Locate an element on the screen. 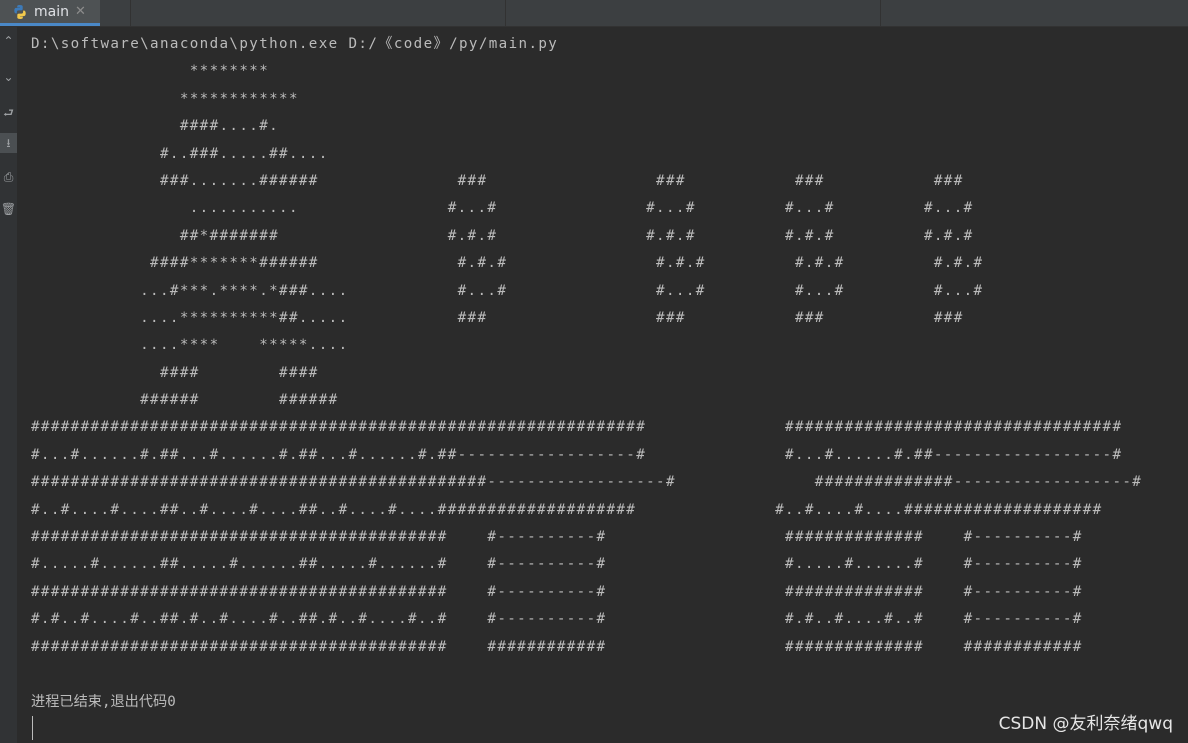 This screenshot has height=743, width=1188. console-line: ##*####### #.#.# #.#.# #.#.# #.#.# is located at coordinates (502, 235).